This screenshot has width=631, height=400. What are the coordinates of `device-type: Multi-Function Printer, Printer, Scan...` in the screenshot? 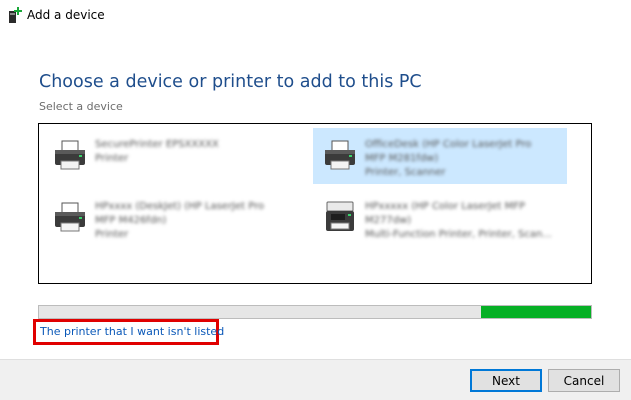 It's located at (458, 234).